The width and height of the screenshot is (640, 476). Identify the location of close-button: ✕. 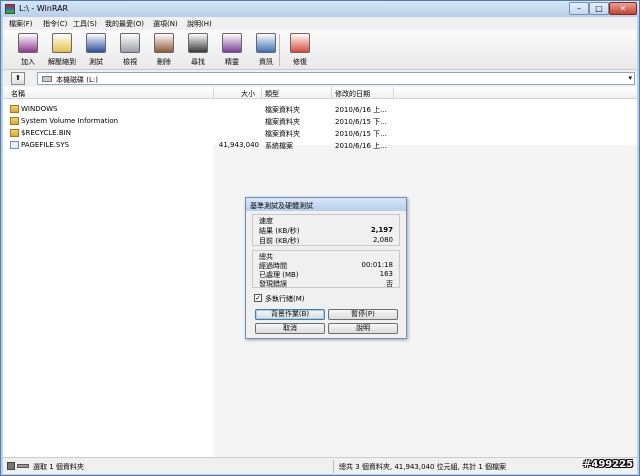
(623, 8).